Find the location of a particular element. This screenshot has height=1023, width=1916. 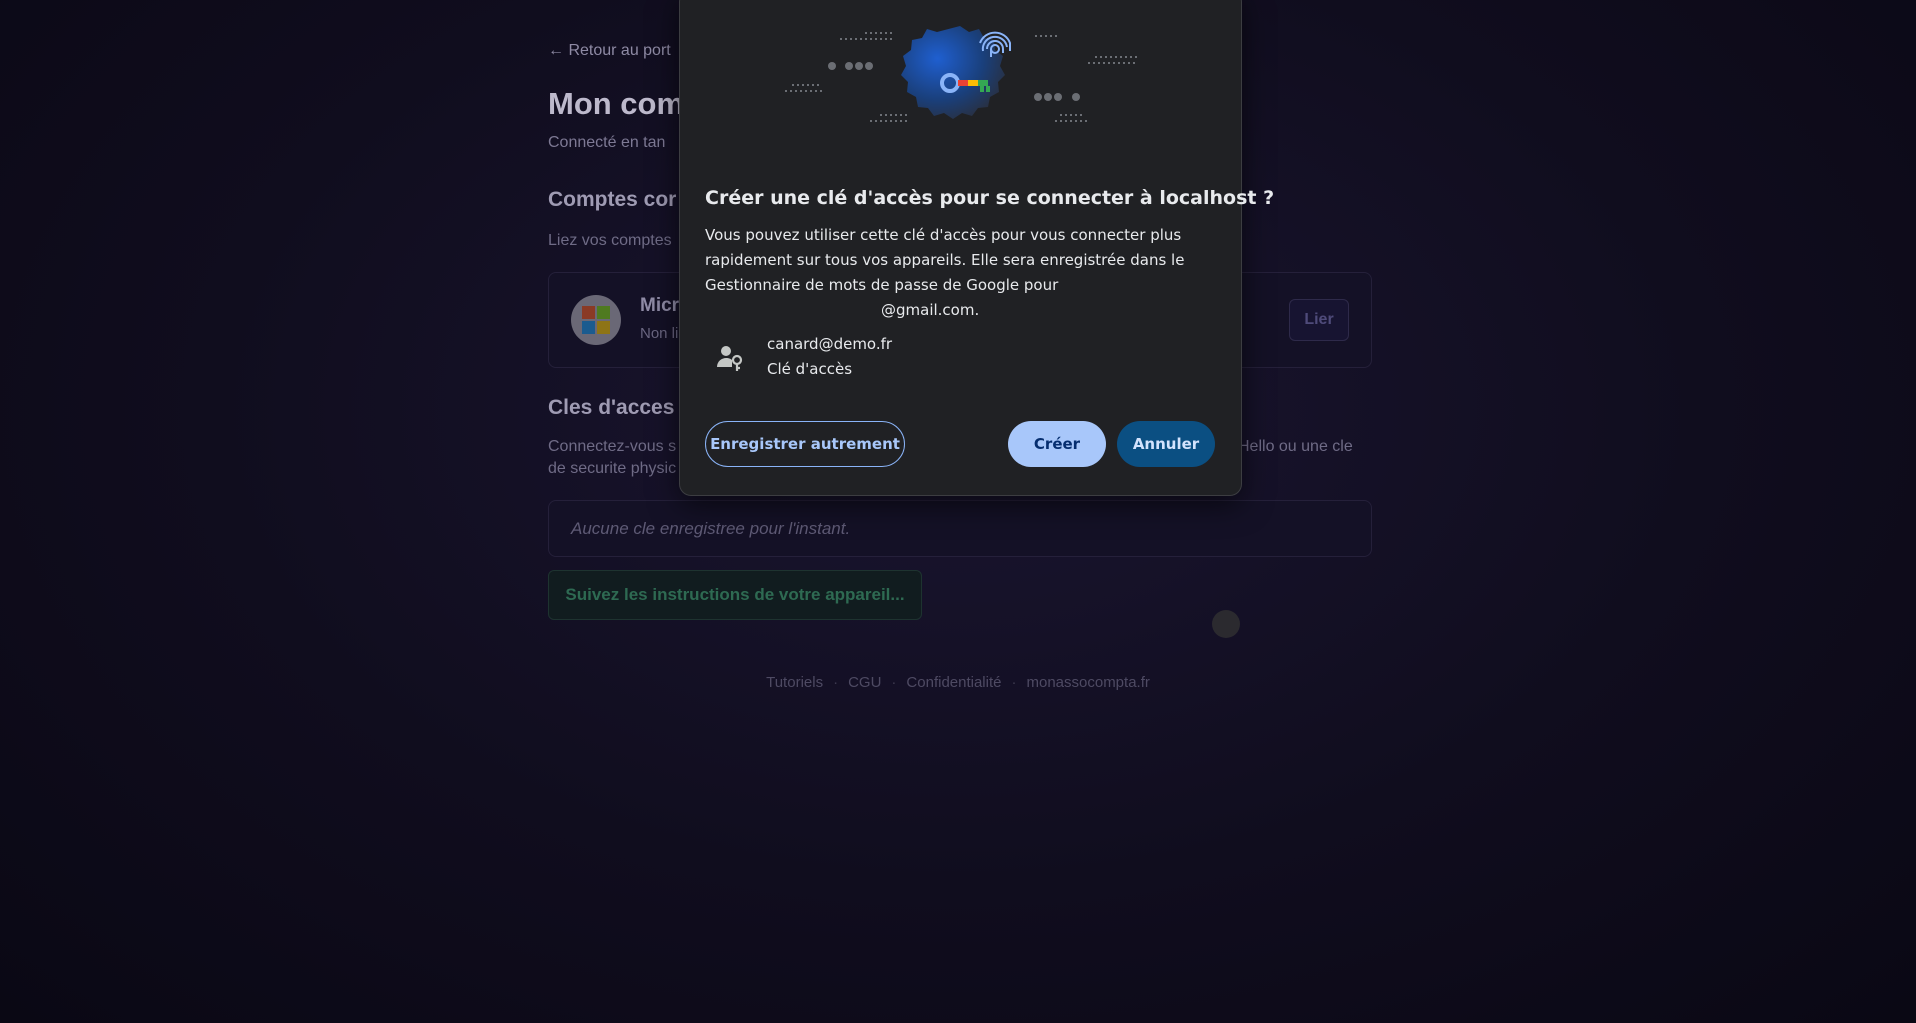

cursor-indicator is located at coordinates (1226, 624).